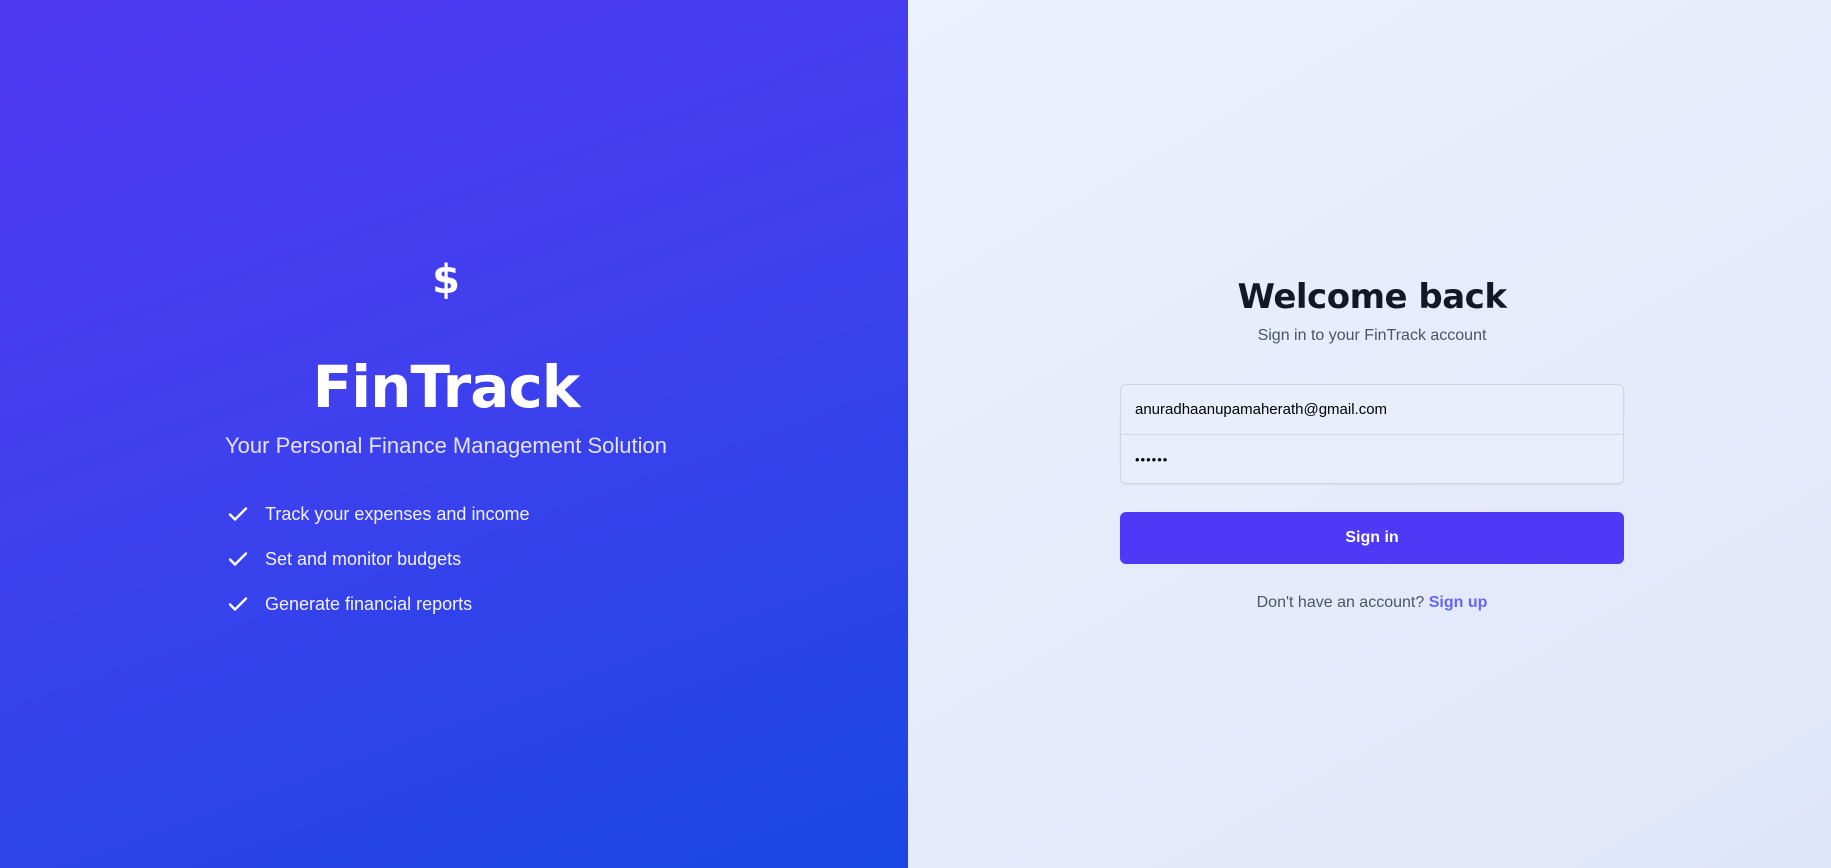 The image size is (1831, 868). I want to click on credentials-group: anuradhaanupamaherath@gmail.com ••••••, so click(1372, 434).